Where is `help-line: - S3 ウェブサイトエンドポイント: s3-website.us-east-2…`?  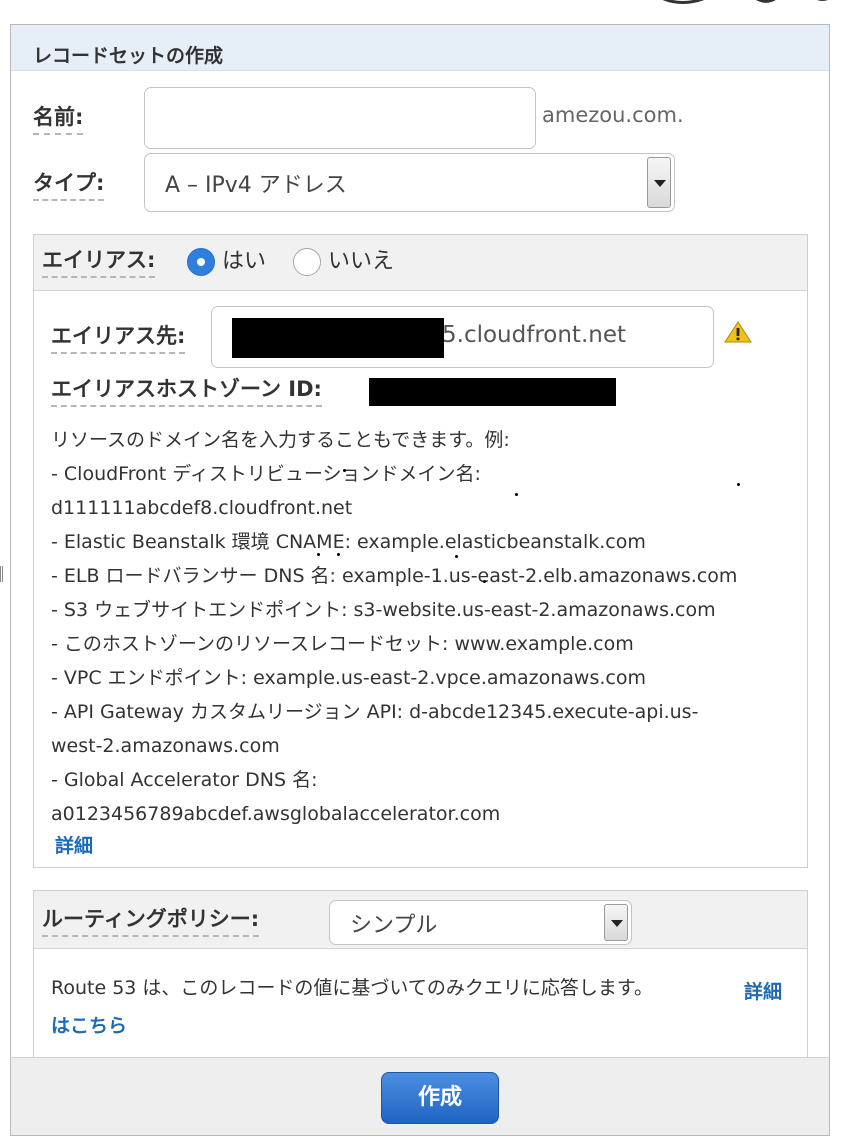 help-line: - S3 ウェブサイトエンドポイント: s3-website.us-east-2… is located at coordinates (383, 610).